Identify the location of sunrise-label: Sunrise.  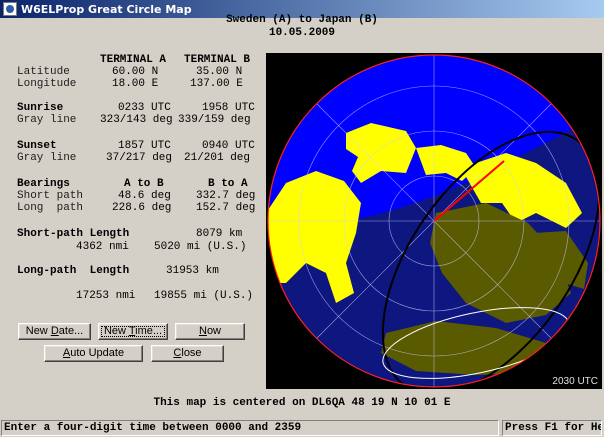
(40, 108).